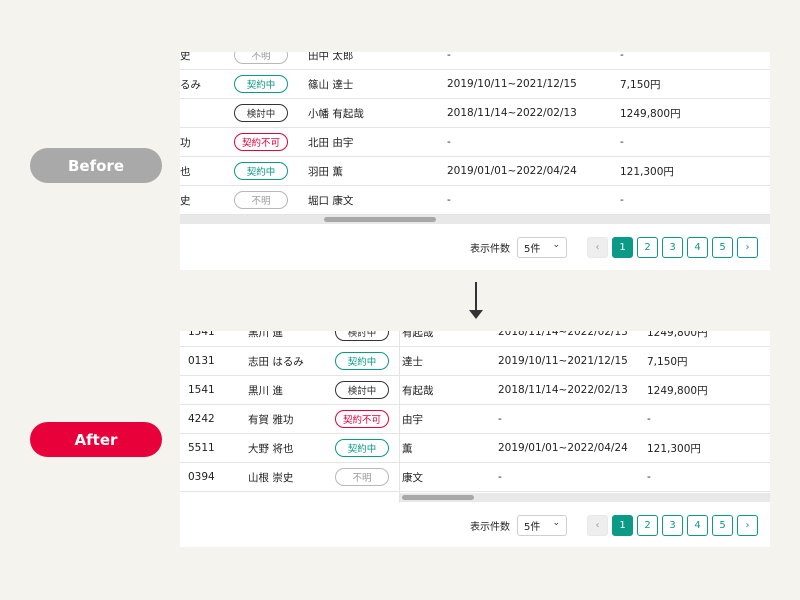  What do you see at coordinates (475, 142) in the screenshot?
I see `table-row: 功 契約不可 北田 由宇 - -` at bounding box center [475, 142].